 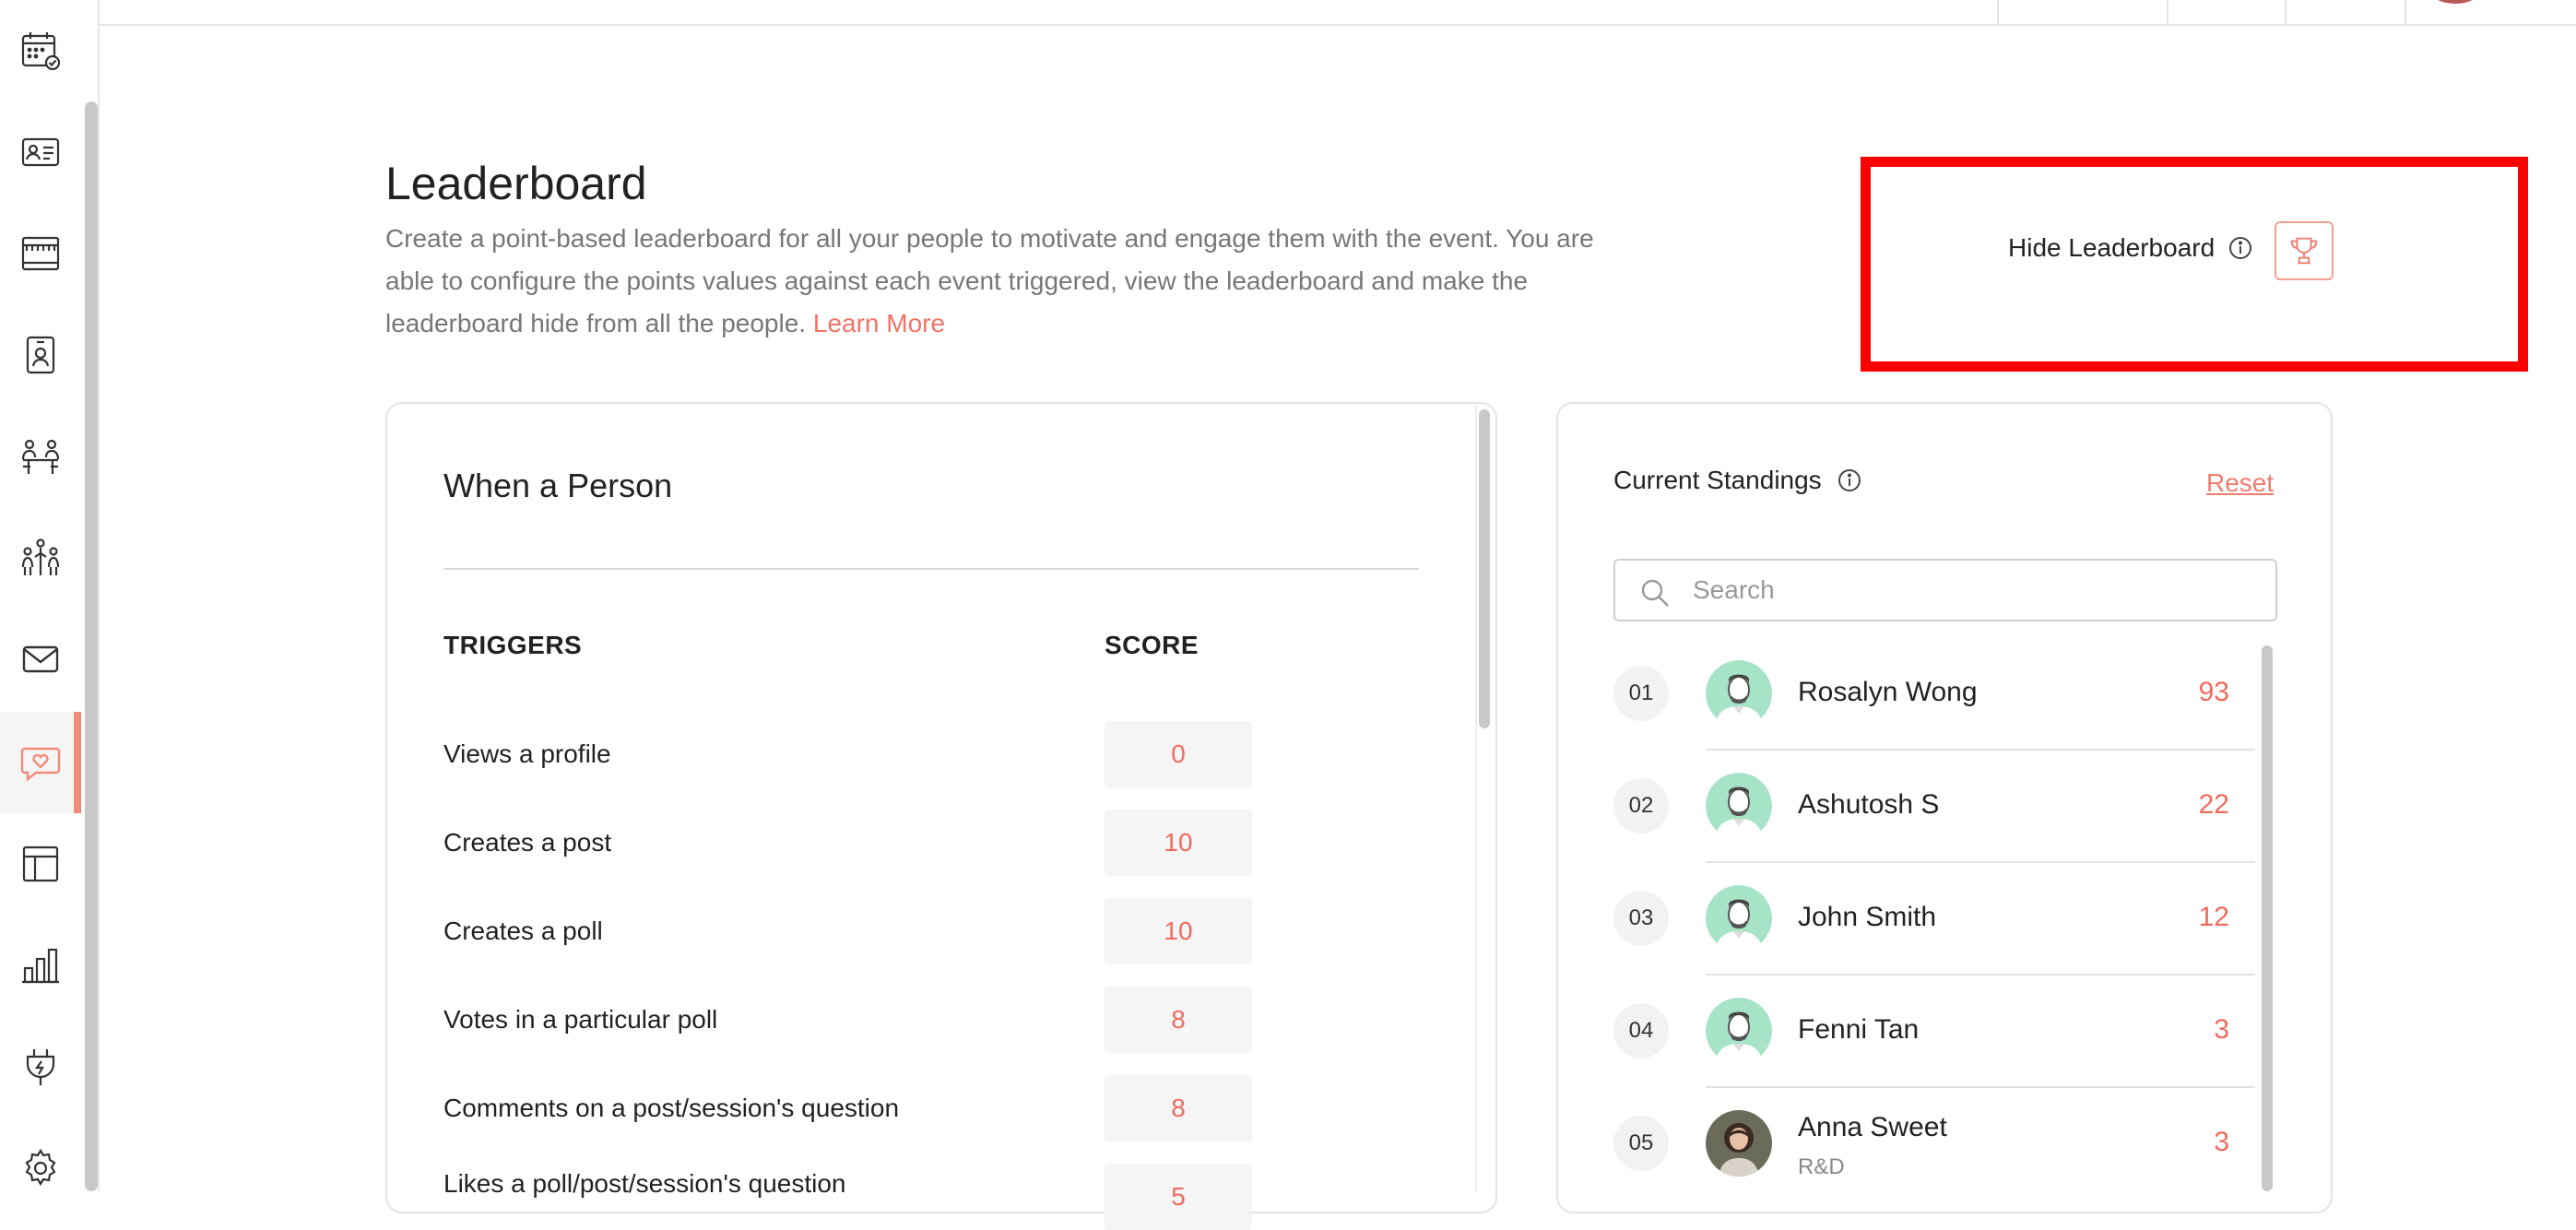 I want to click on score-input: 0, so click(x=1178, y=754).